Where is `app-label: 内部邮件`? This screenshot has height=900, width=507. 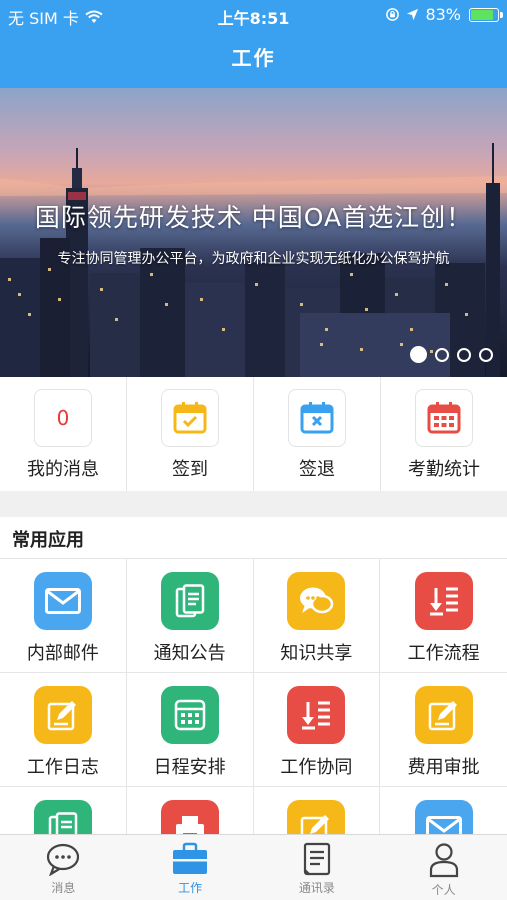 app-label: 内部邮件 is located at coordinates (62, 653).